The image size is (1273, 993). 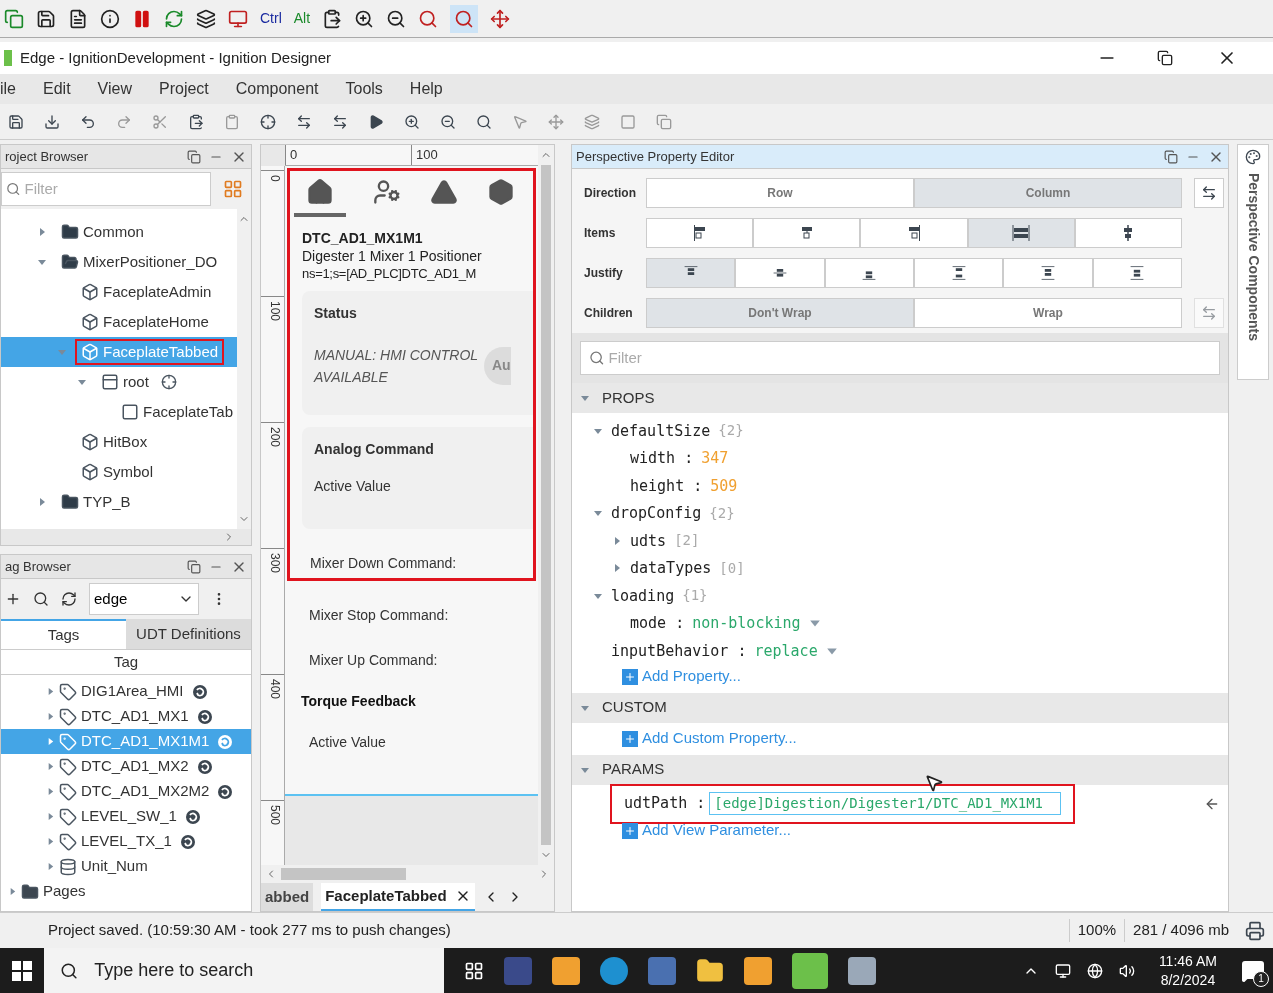 I want to click on document-tab: FaceplateTabbed, so click(x=398, y=897).